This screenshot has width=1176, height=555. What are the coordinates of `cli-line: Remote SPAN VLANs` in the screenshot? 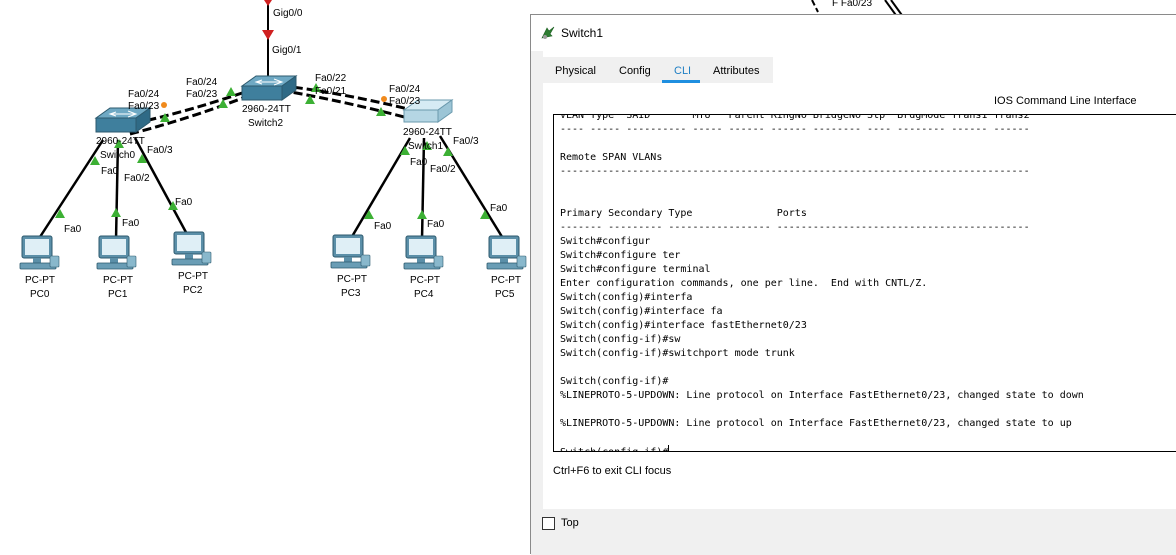 It's located at (611, 157).